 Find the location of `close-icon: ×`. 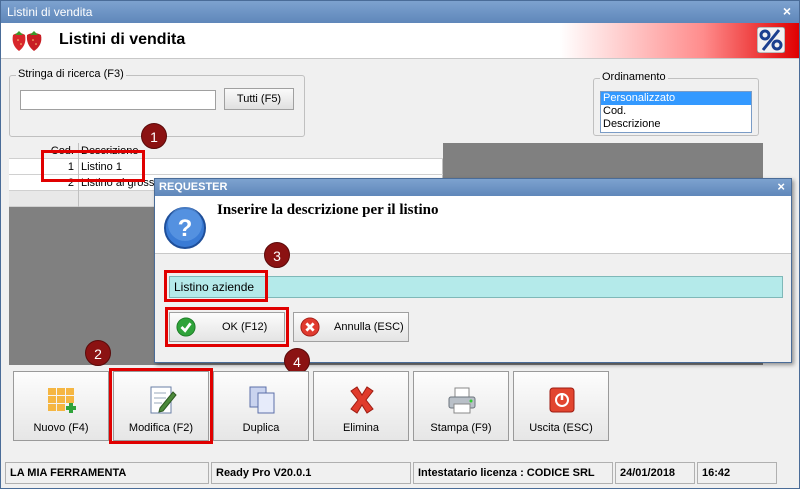

close-icon: × is located at coordinates (787, 11).